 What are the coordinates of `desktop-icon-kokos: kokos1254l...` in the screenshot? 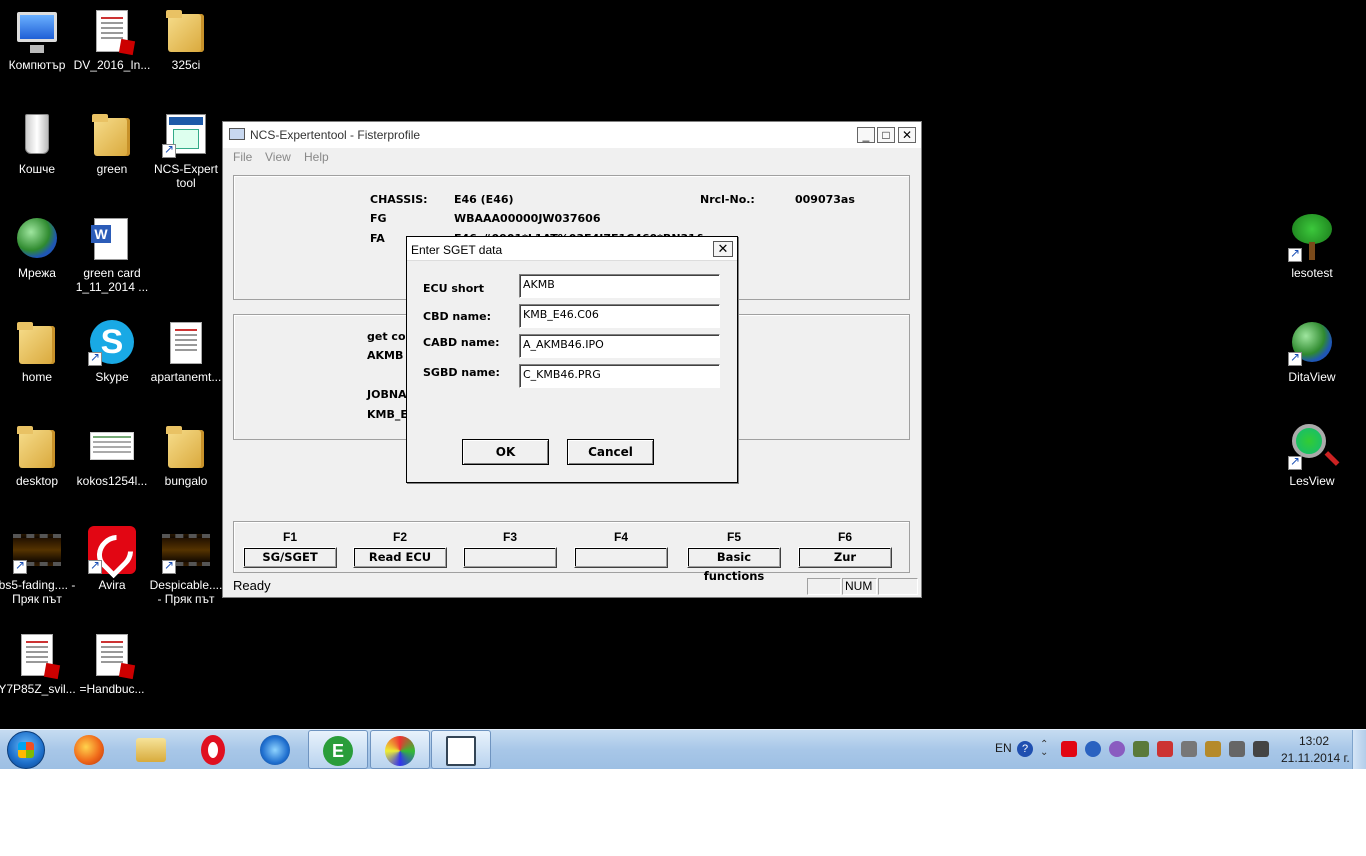 It's located at (112, 455).